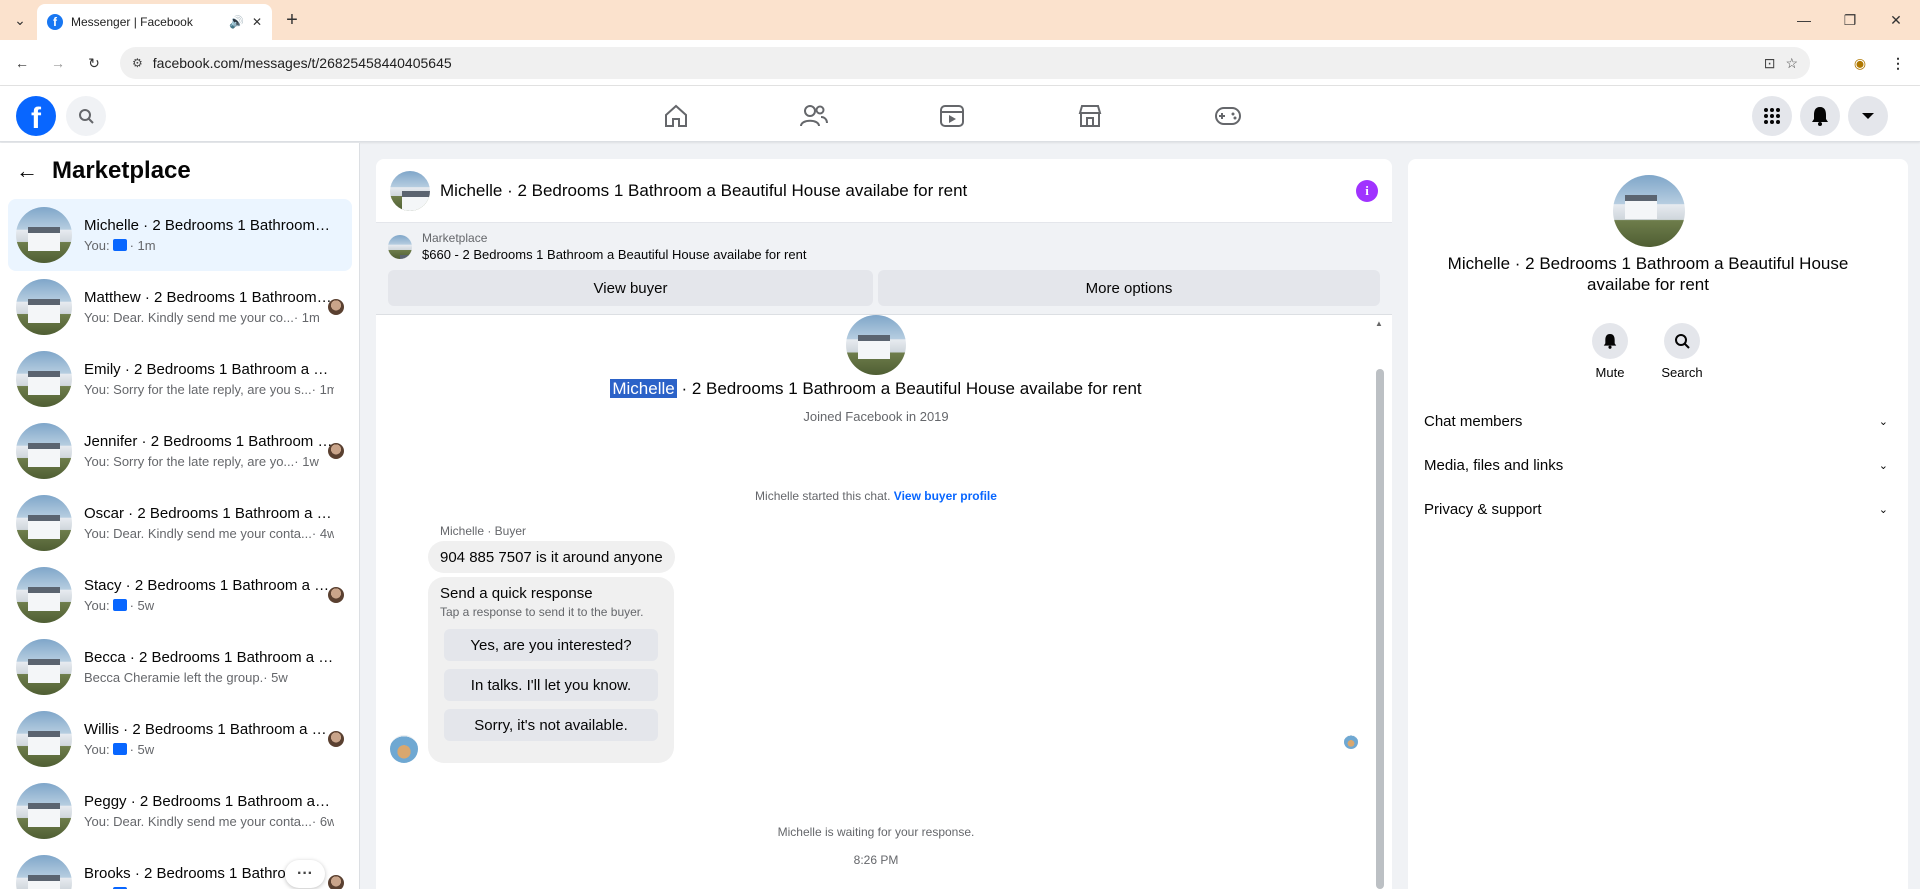 This screenshot has height=889, width=1920. What do you see at coordinates (1682, 372) in the screenshot?
I see `search-label: Search` at bounding box center [1682, 372].